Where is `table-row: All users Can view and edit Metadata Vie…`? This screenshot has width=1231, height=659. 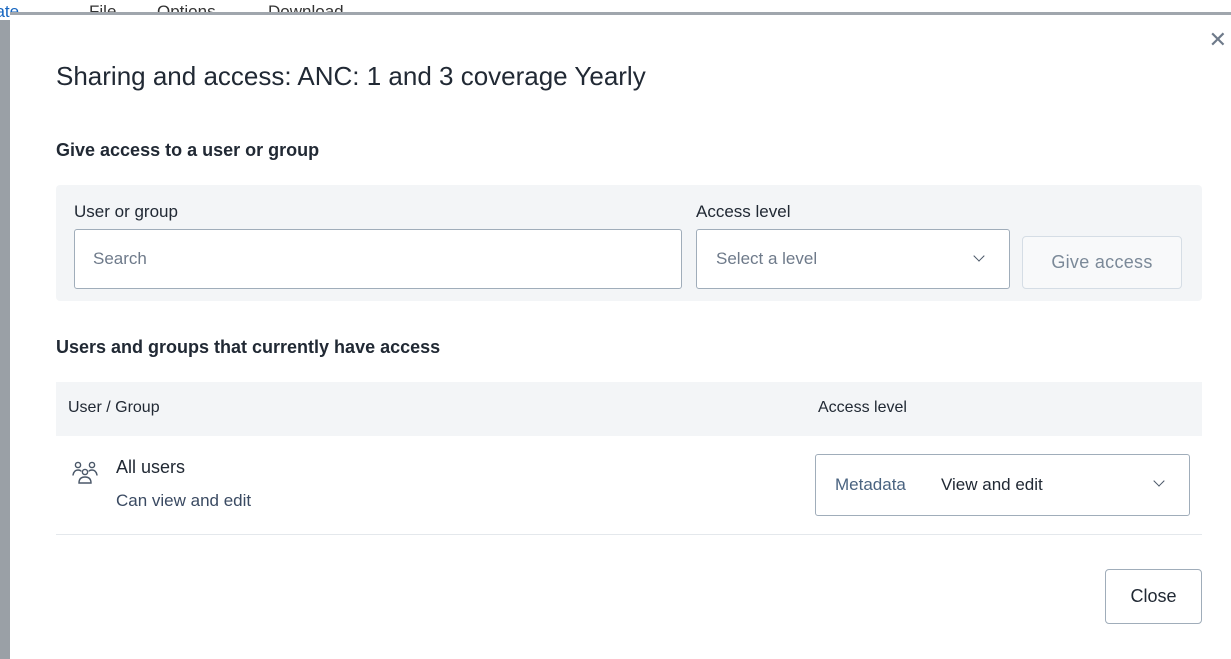 table-row: All users Can view and edit Metadata Vie… is located at coordinates (629, 485).